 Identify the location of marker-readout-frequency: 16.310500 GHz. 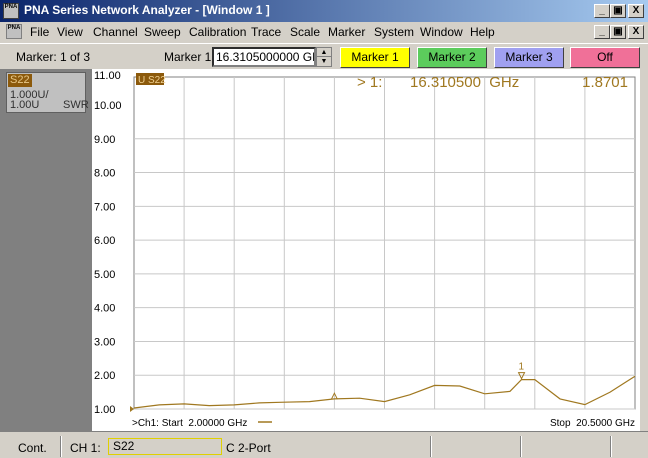
(464, 82).